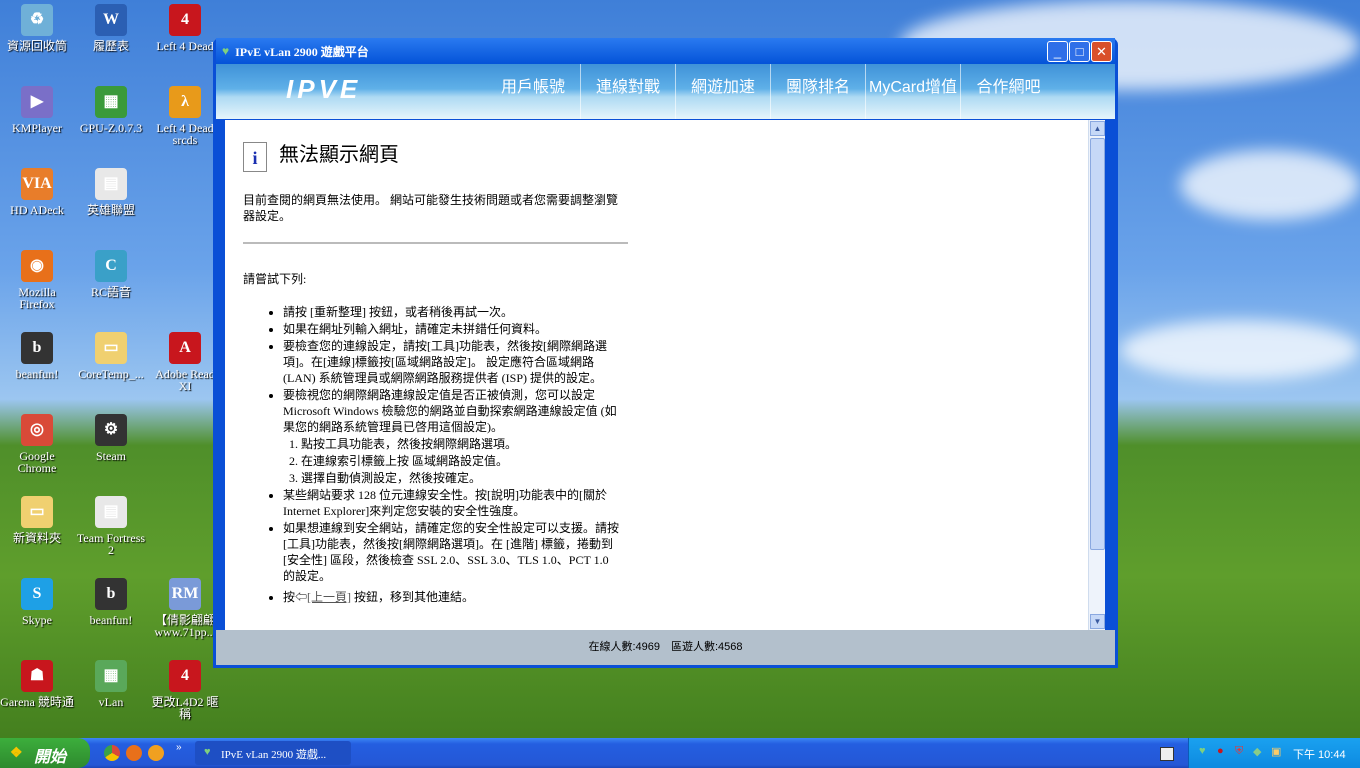 This screenshot has width=1360, height=768. What do you see at coordinates (1202, 751) in the screenshot?
I see `vlan-tray-icon: ♥` at bounding box center [1202, 751].